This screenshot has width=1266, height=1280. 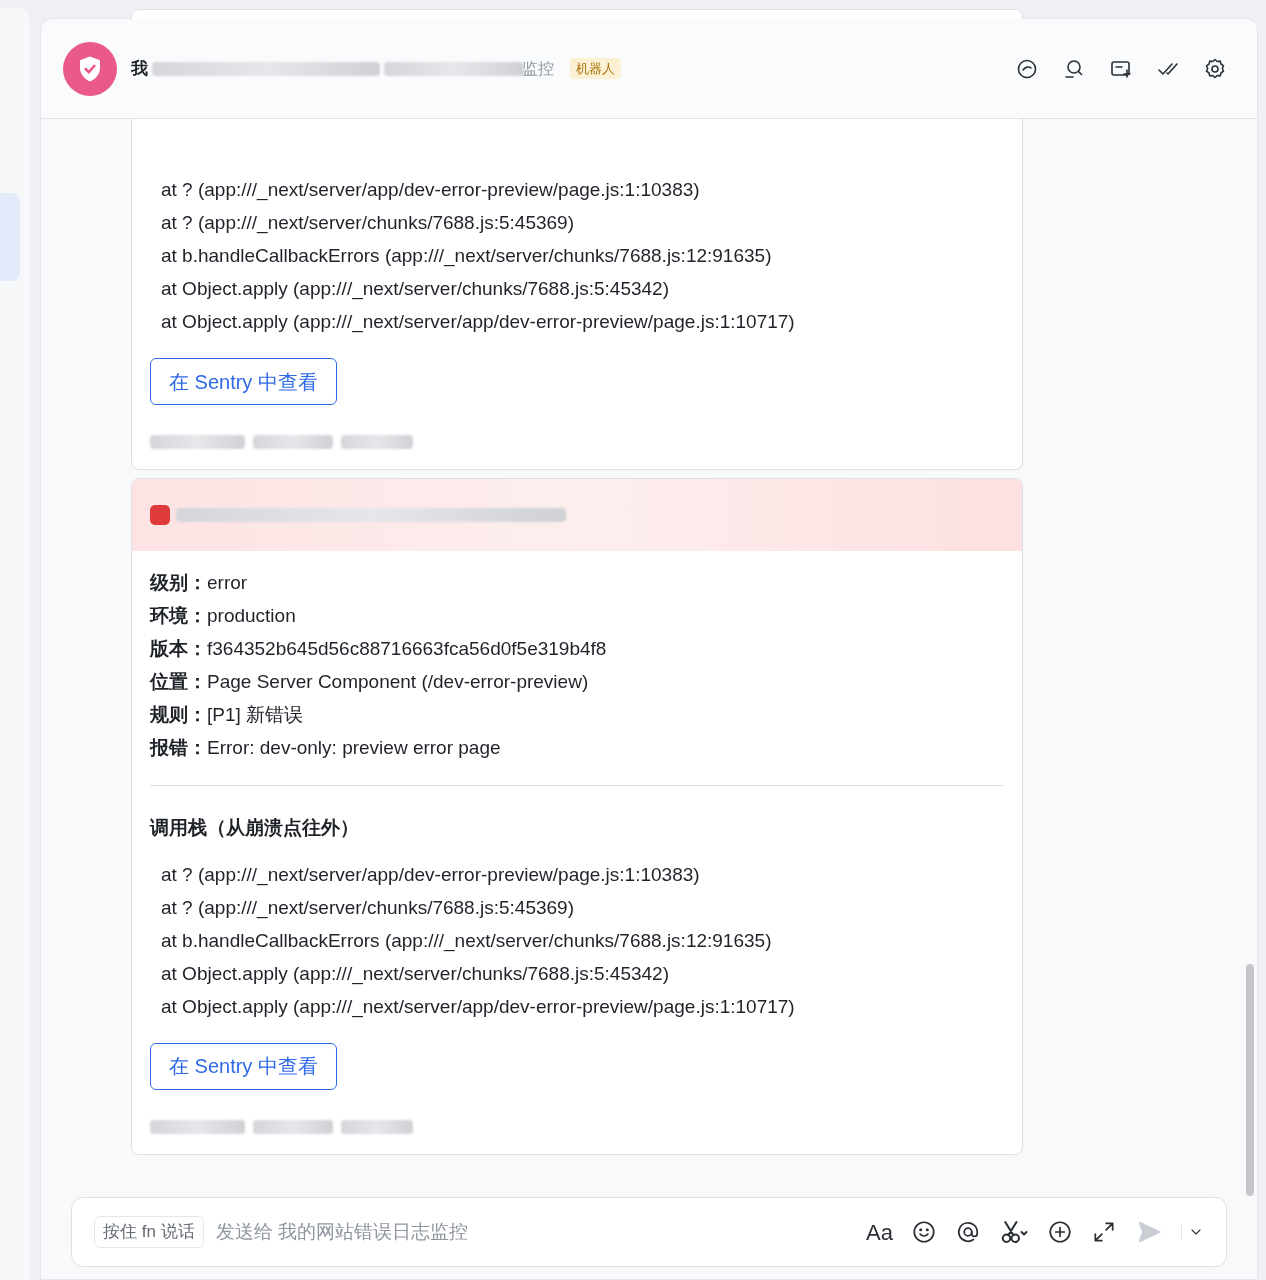 I want to click on field-value: Page Server Component (/dev-error-preview), so click(x=398, y=682).